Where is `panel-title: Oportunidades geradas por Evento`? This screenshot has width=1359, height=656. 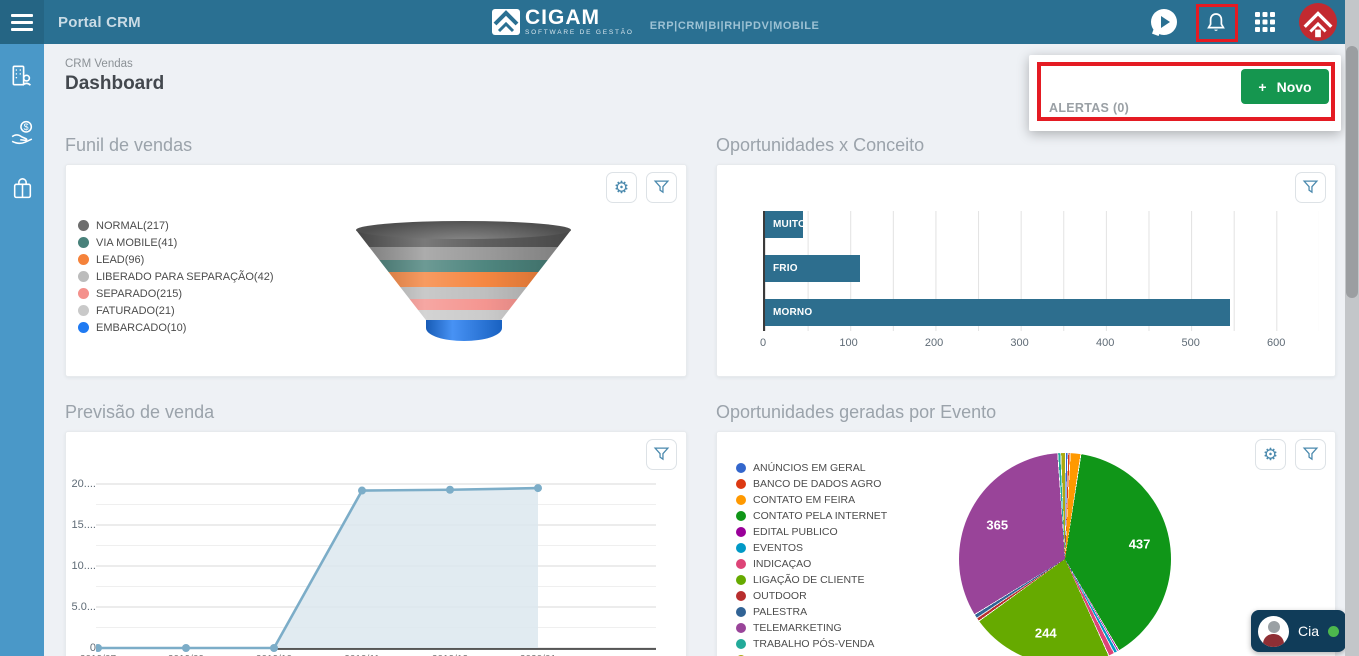 panel-title: Oportunidades geradas por Evento is located at coordinates (856, 412).